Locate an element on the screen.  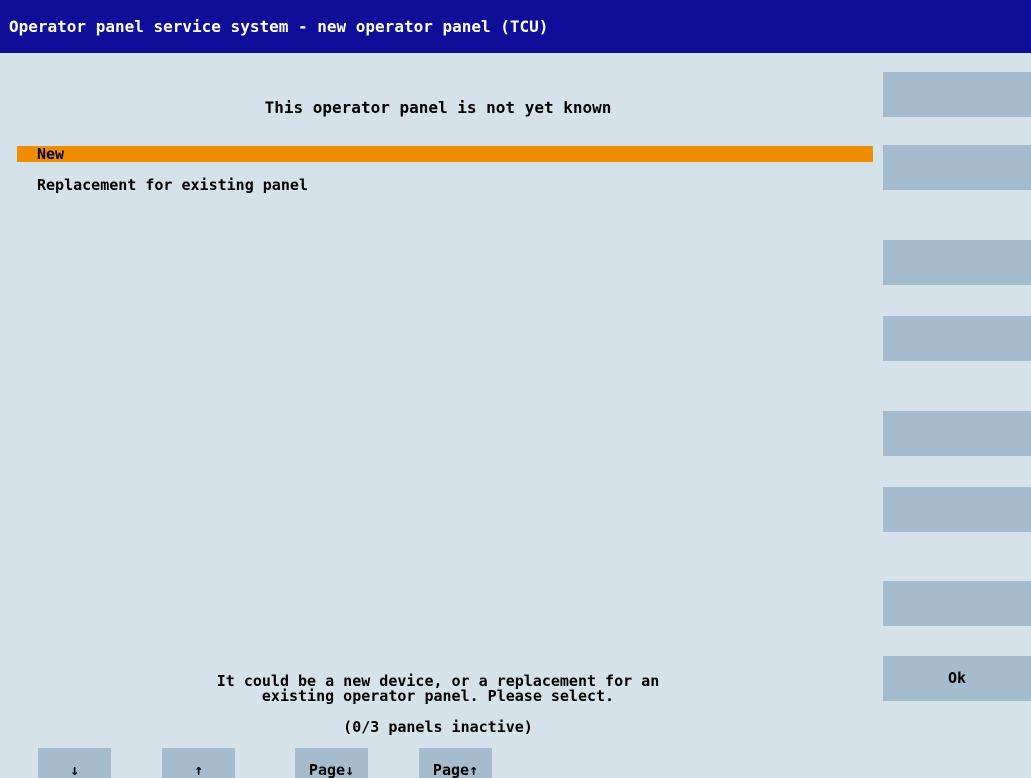
scroll-up-button: ↑ is located at coordinates (198, 763).